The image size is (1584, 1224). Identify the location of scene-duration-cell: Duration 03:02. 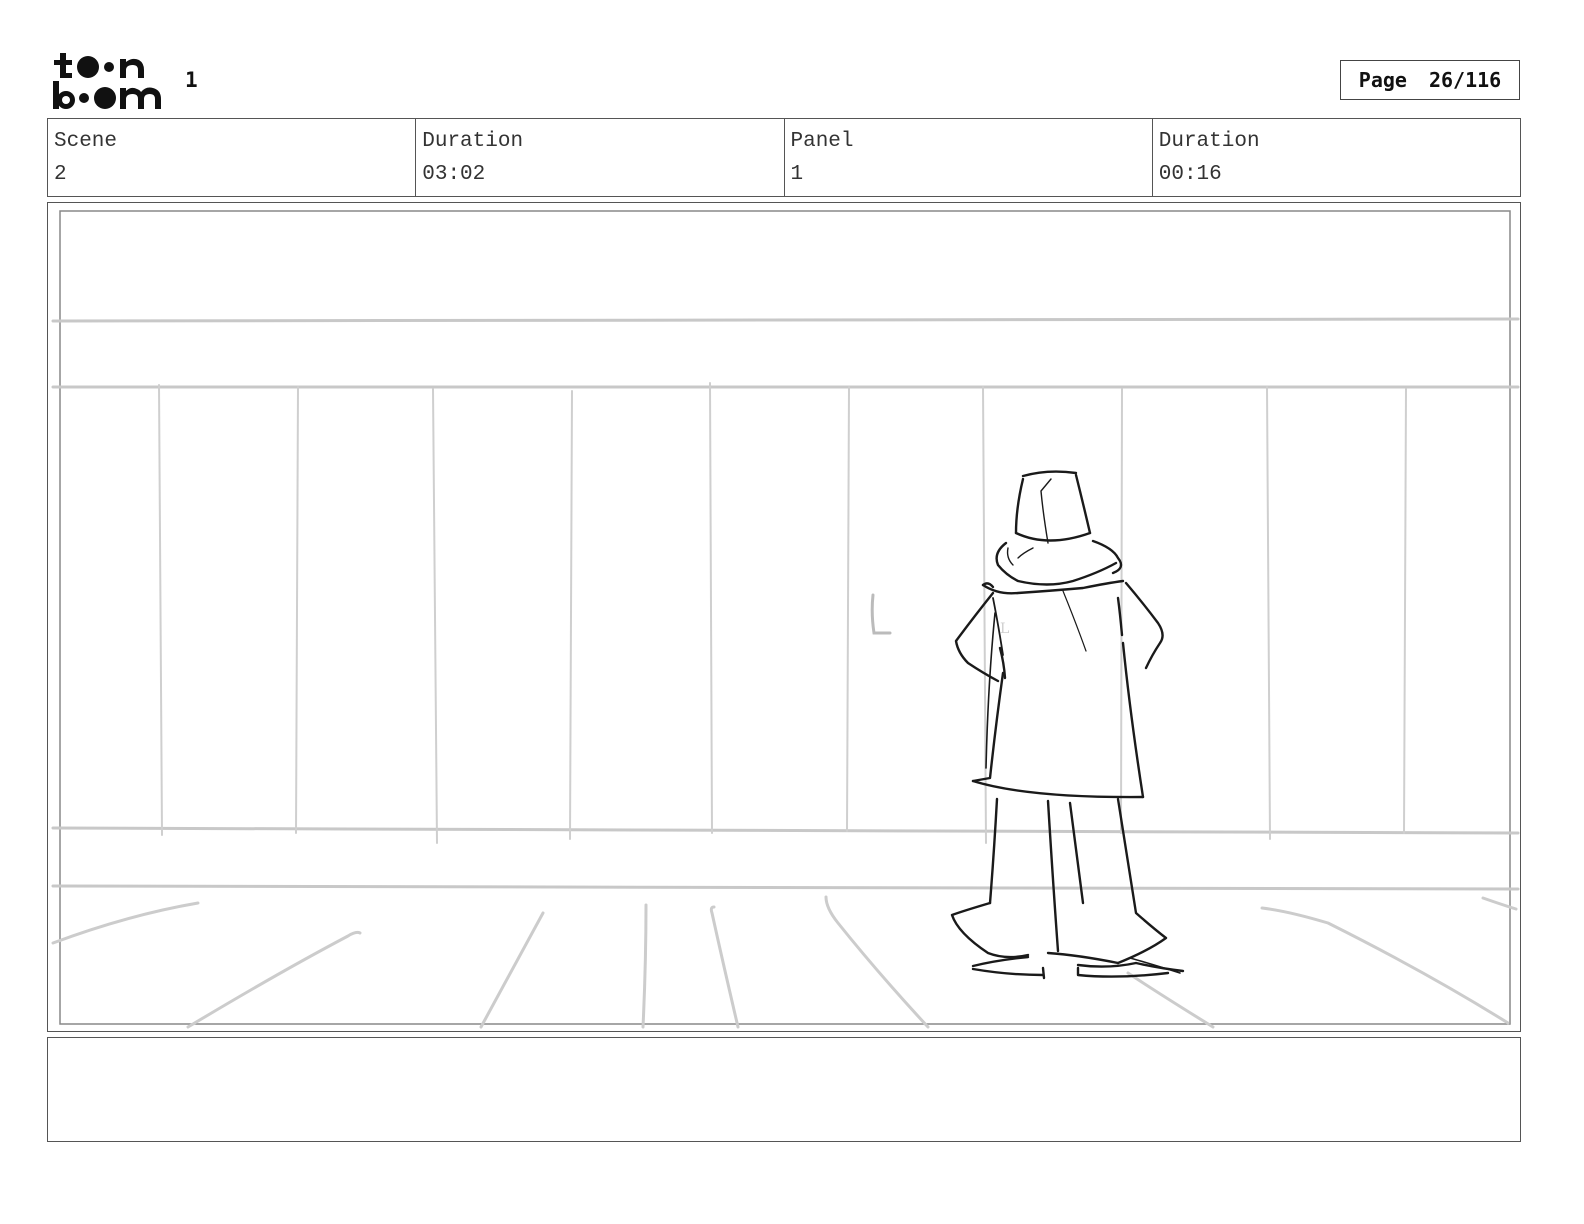
(600, 157).